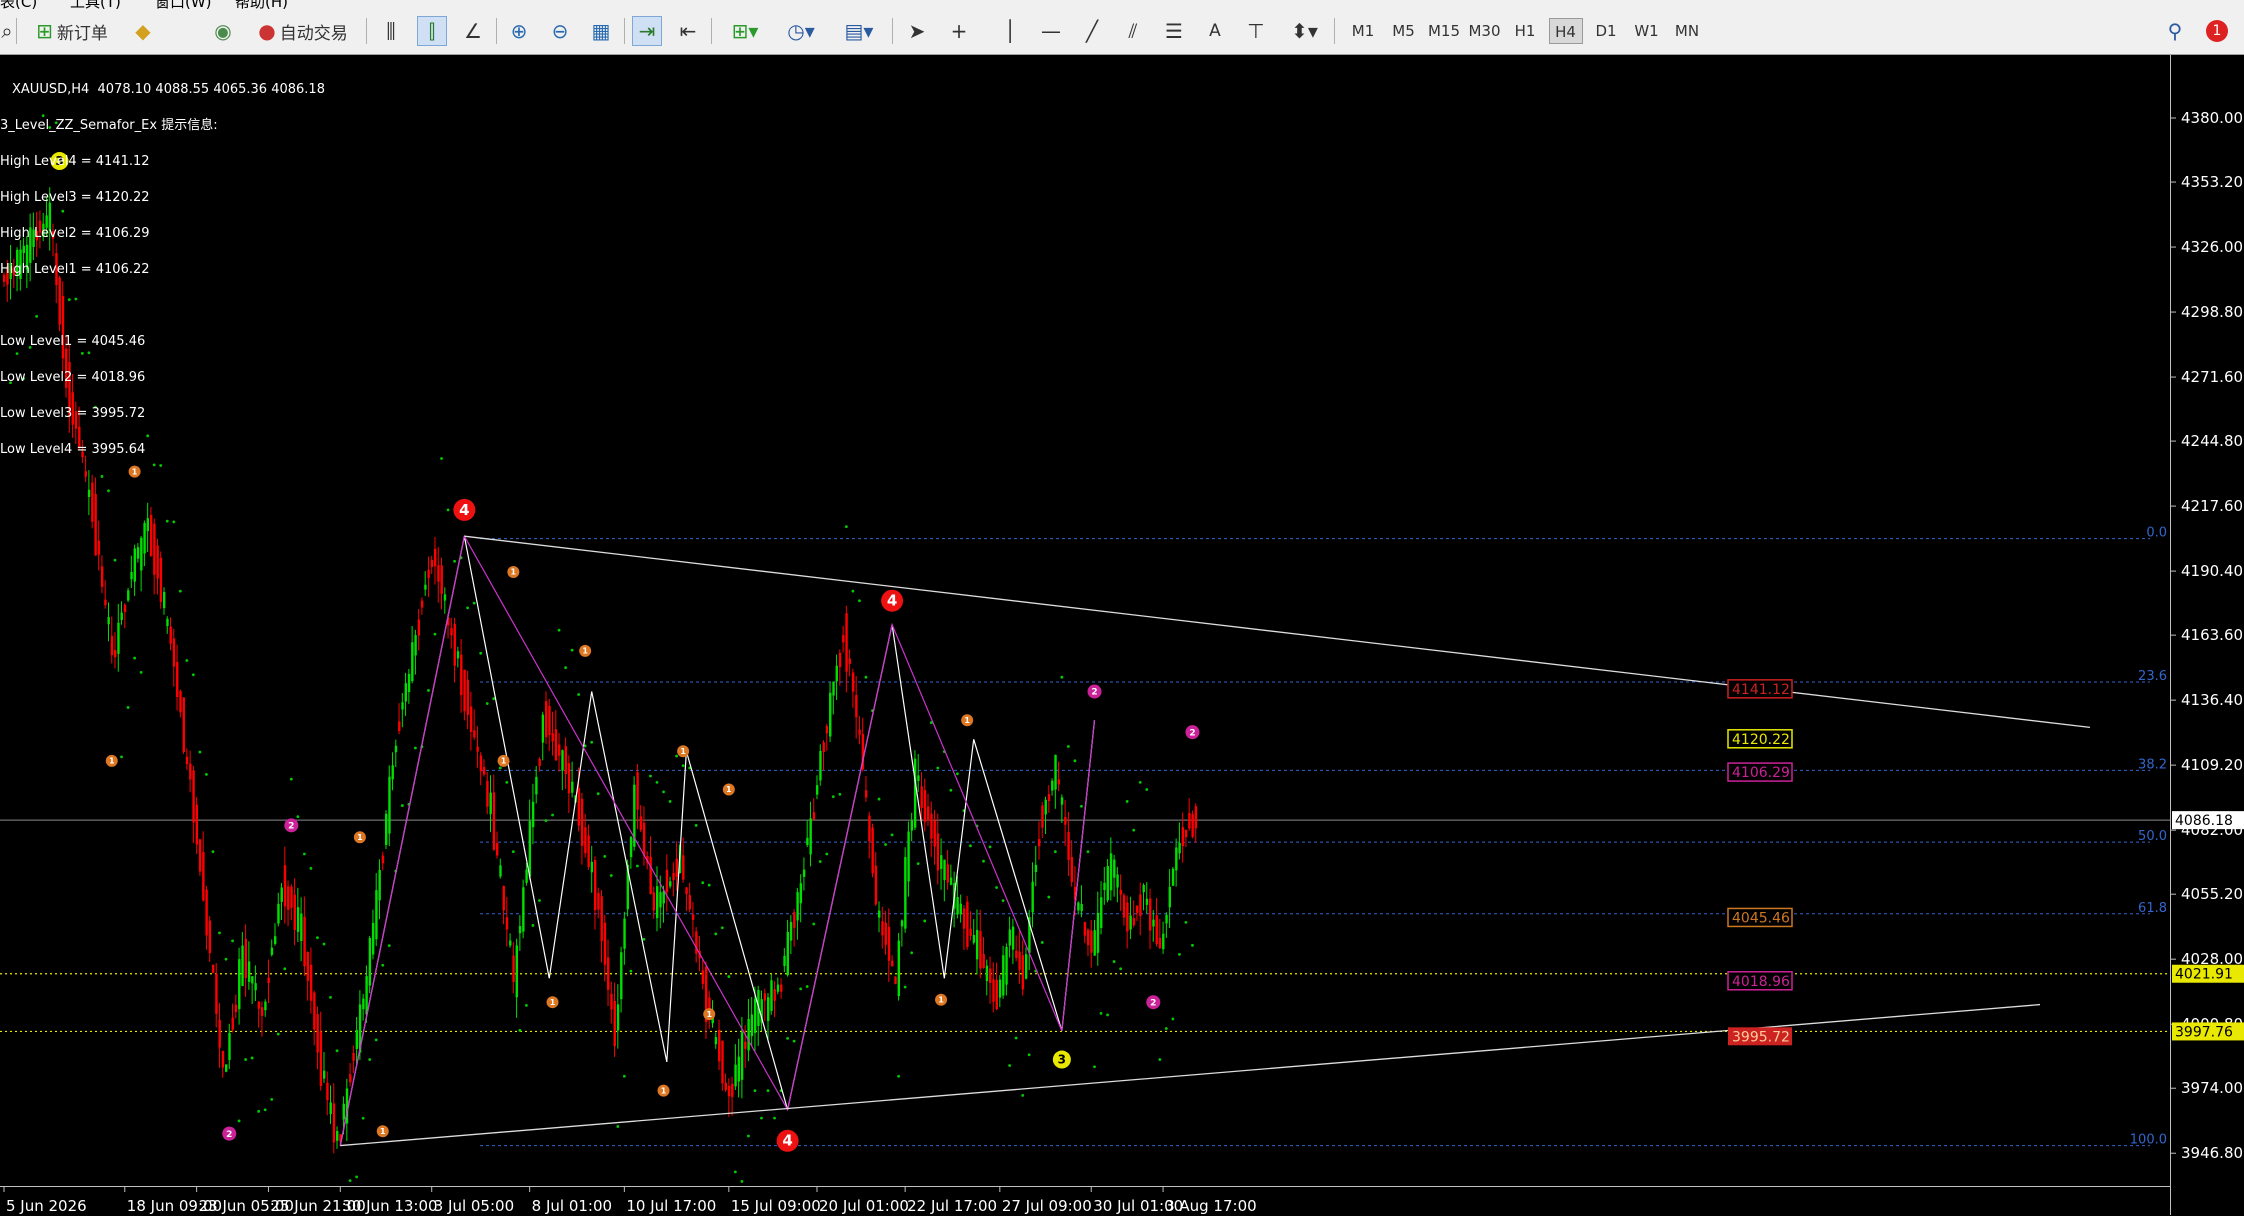 The width and height of the screenshot is (2244, 1216). I want to click on timeframe-m5: M5, so click(1404, 31).